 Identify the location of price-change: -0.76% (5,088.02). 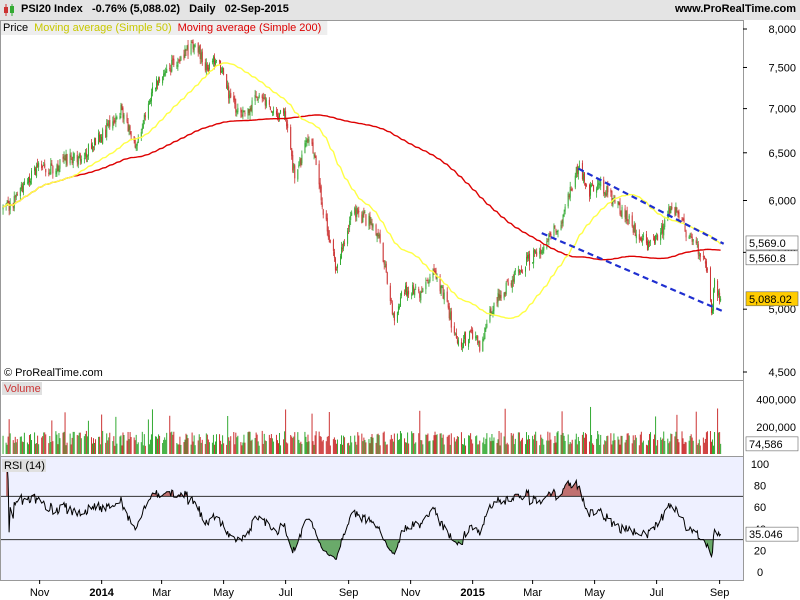
(135, 9).